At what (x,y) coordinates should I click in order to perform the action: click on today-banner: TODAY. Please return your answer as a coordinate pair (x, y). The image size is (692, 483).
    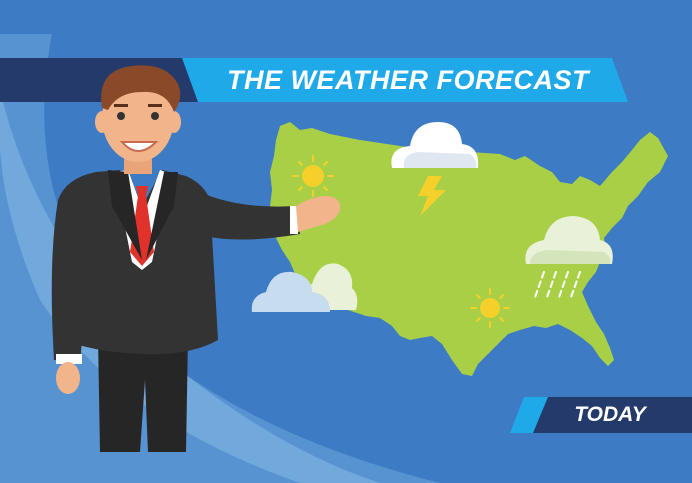
    Looking at the image, I should click on (610, 414).